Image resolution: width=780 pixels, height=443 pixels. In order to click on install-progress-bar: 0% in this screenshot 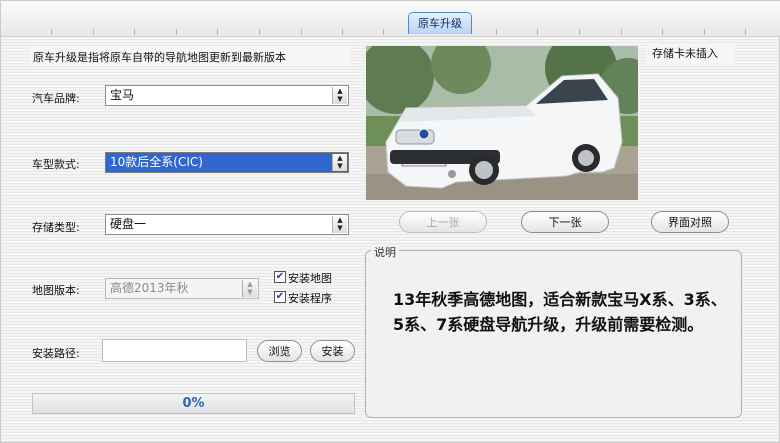, I will do `click(193, 403)`.